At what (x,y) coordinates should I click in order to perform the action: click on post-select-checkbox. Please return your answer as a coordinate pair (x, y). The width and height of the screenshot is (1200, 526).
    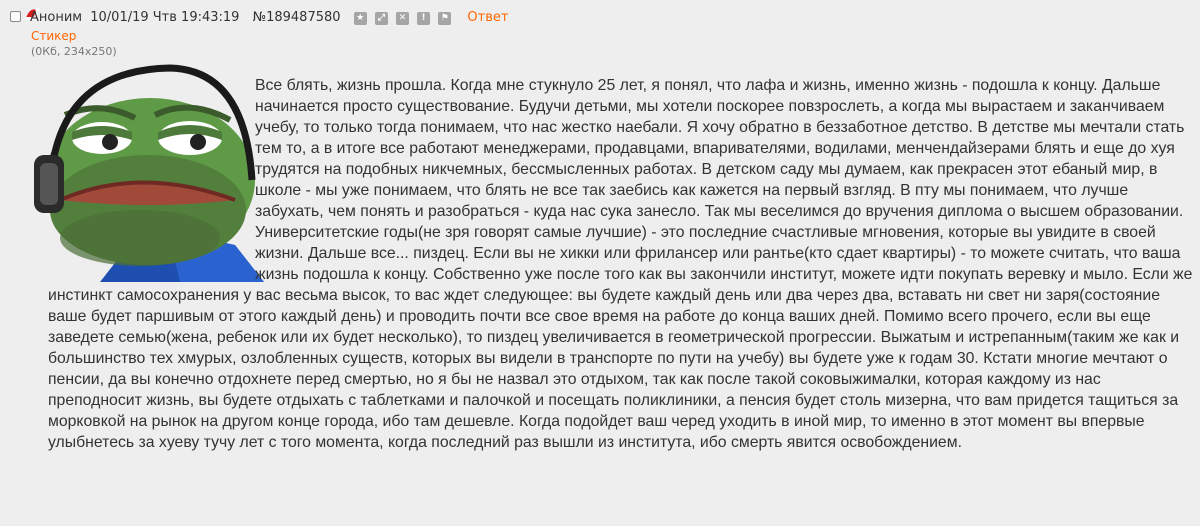
    Looking at the image, I should click on (15, 16).